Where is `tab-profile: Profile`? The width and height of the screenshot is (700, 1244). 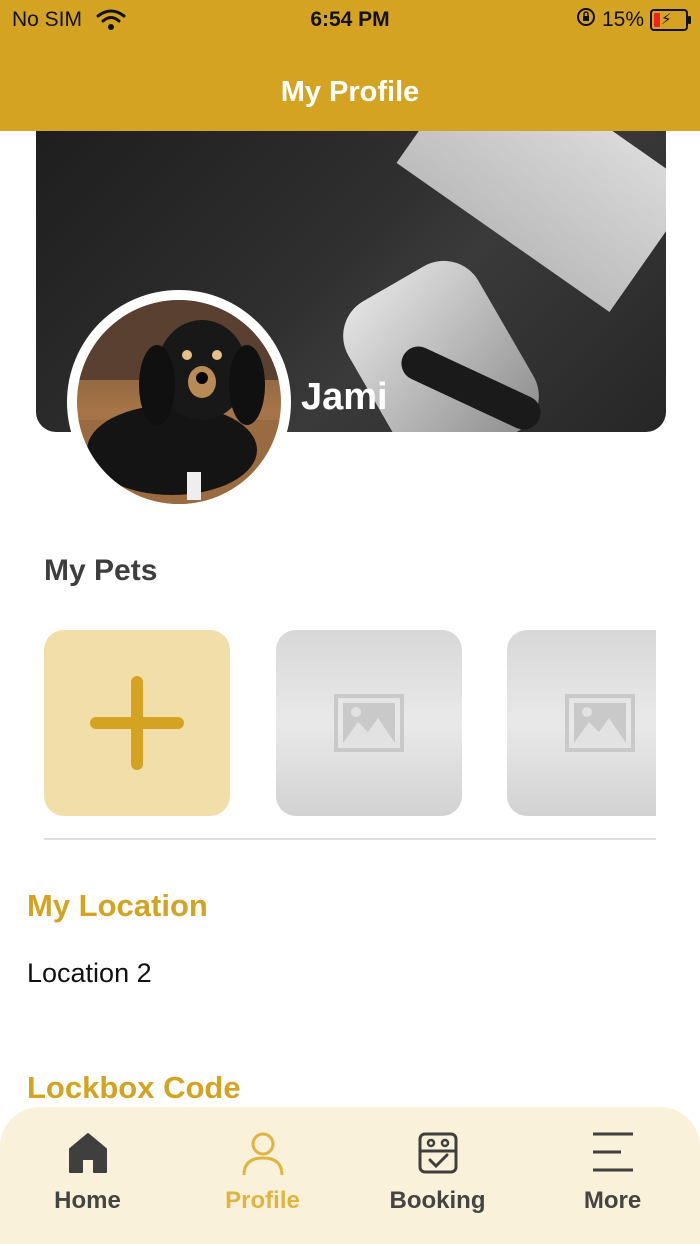 tab-profile: Profile is located at coordinates (262, 1175).